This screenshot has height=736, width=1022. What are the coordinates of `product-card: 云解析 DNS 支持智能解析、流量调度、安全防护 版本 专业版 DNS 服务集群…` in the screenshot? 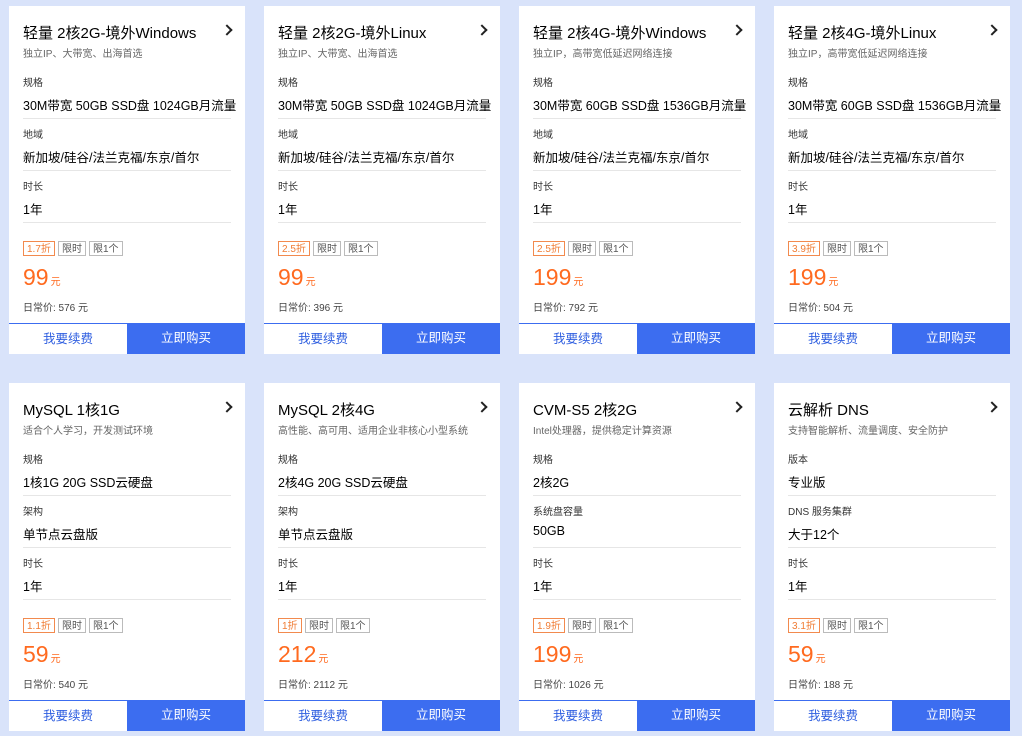 It's located at (892, 557).